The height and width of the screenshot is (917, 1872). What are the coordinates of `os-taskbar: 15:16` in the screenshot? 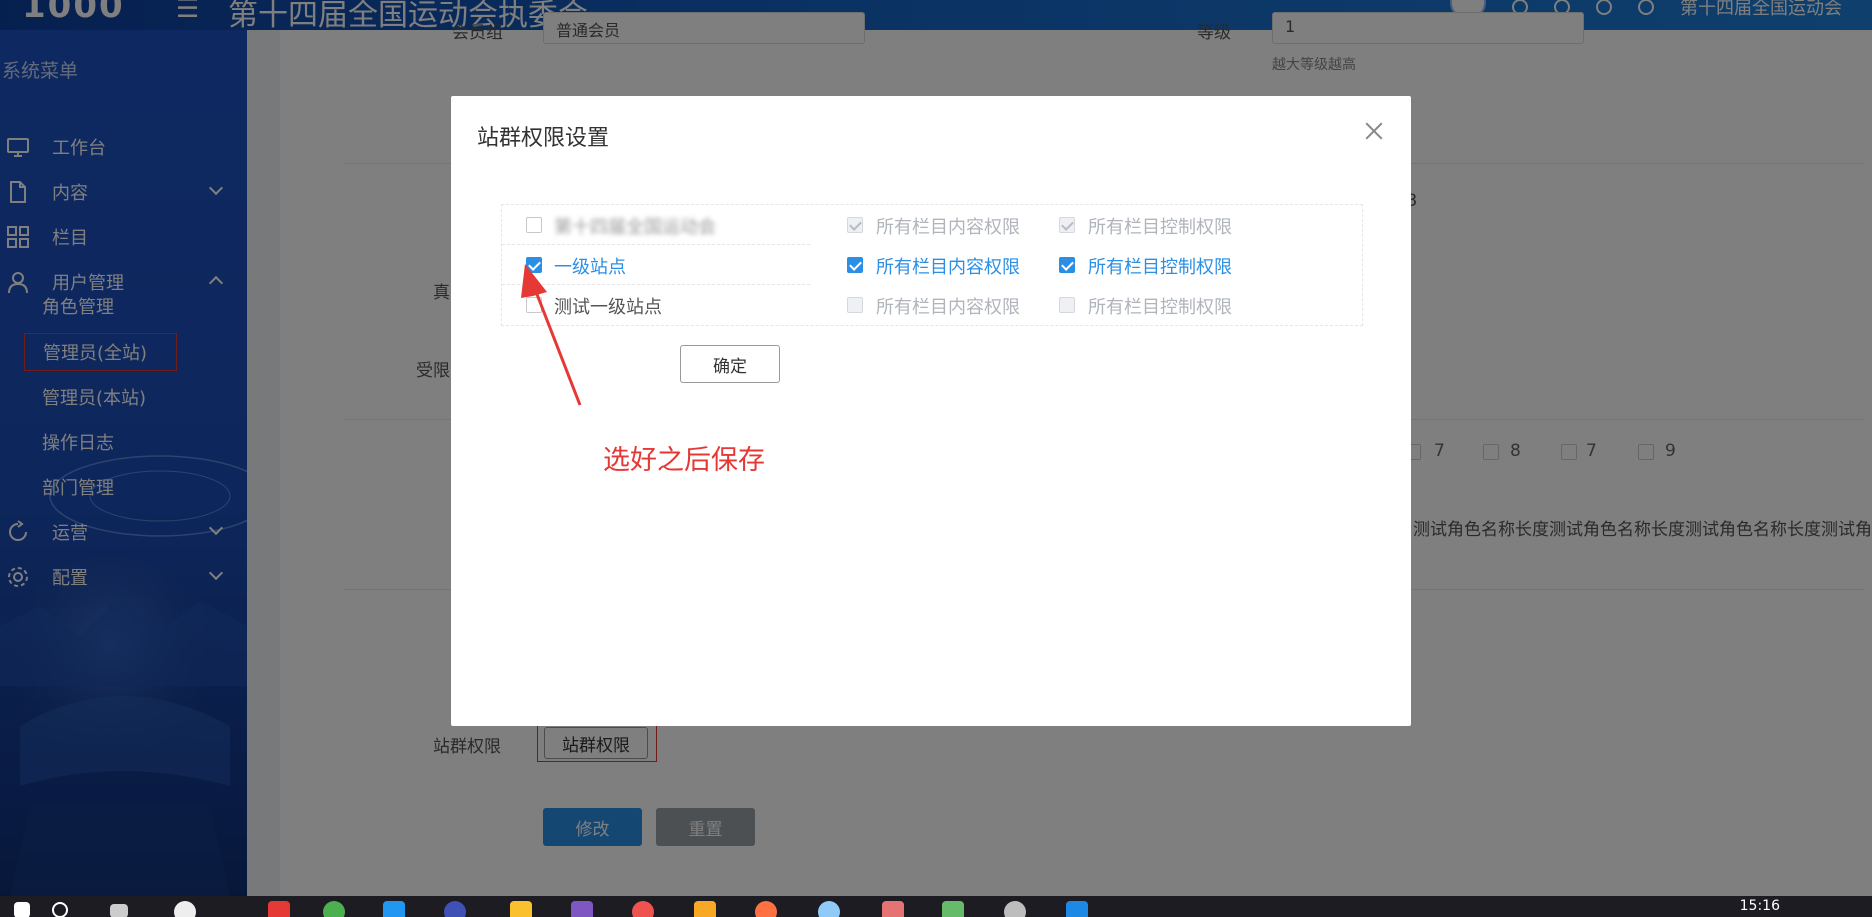 It's located at (936, 906).